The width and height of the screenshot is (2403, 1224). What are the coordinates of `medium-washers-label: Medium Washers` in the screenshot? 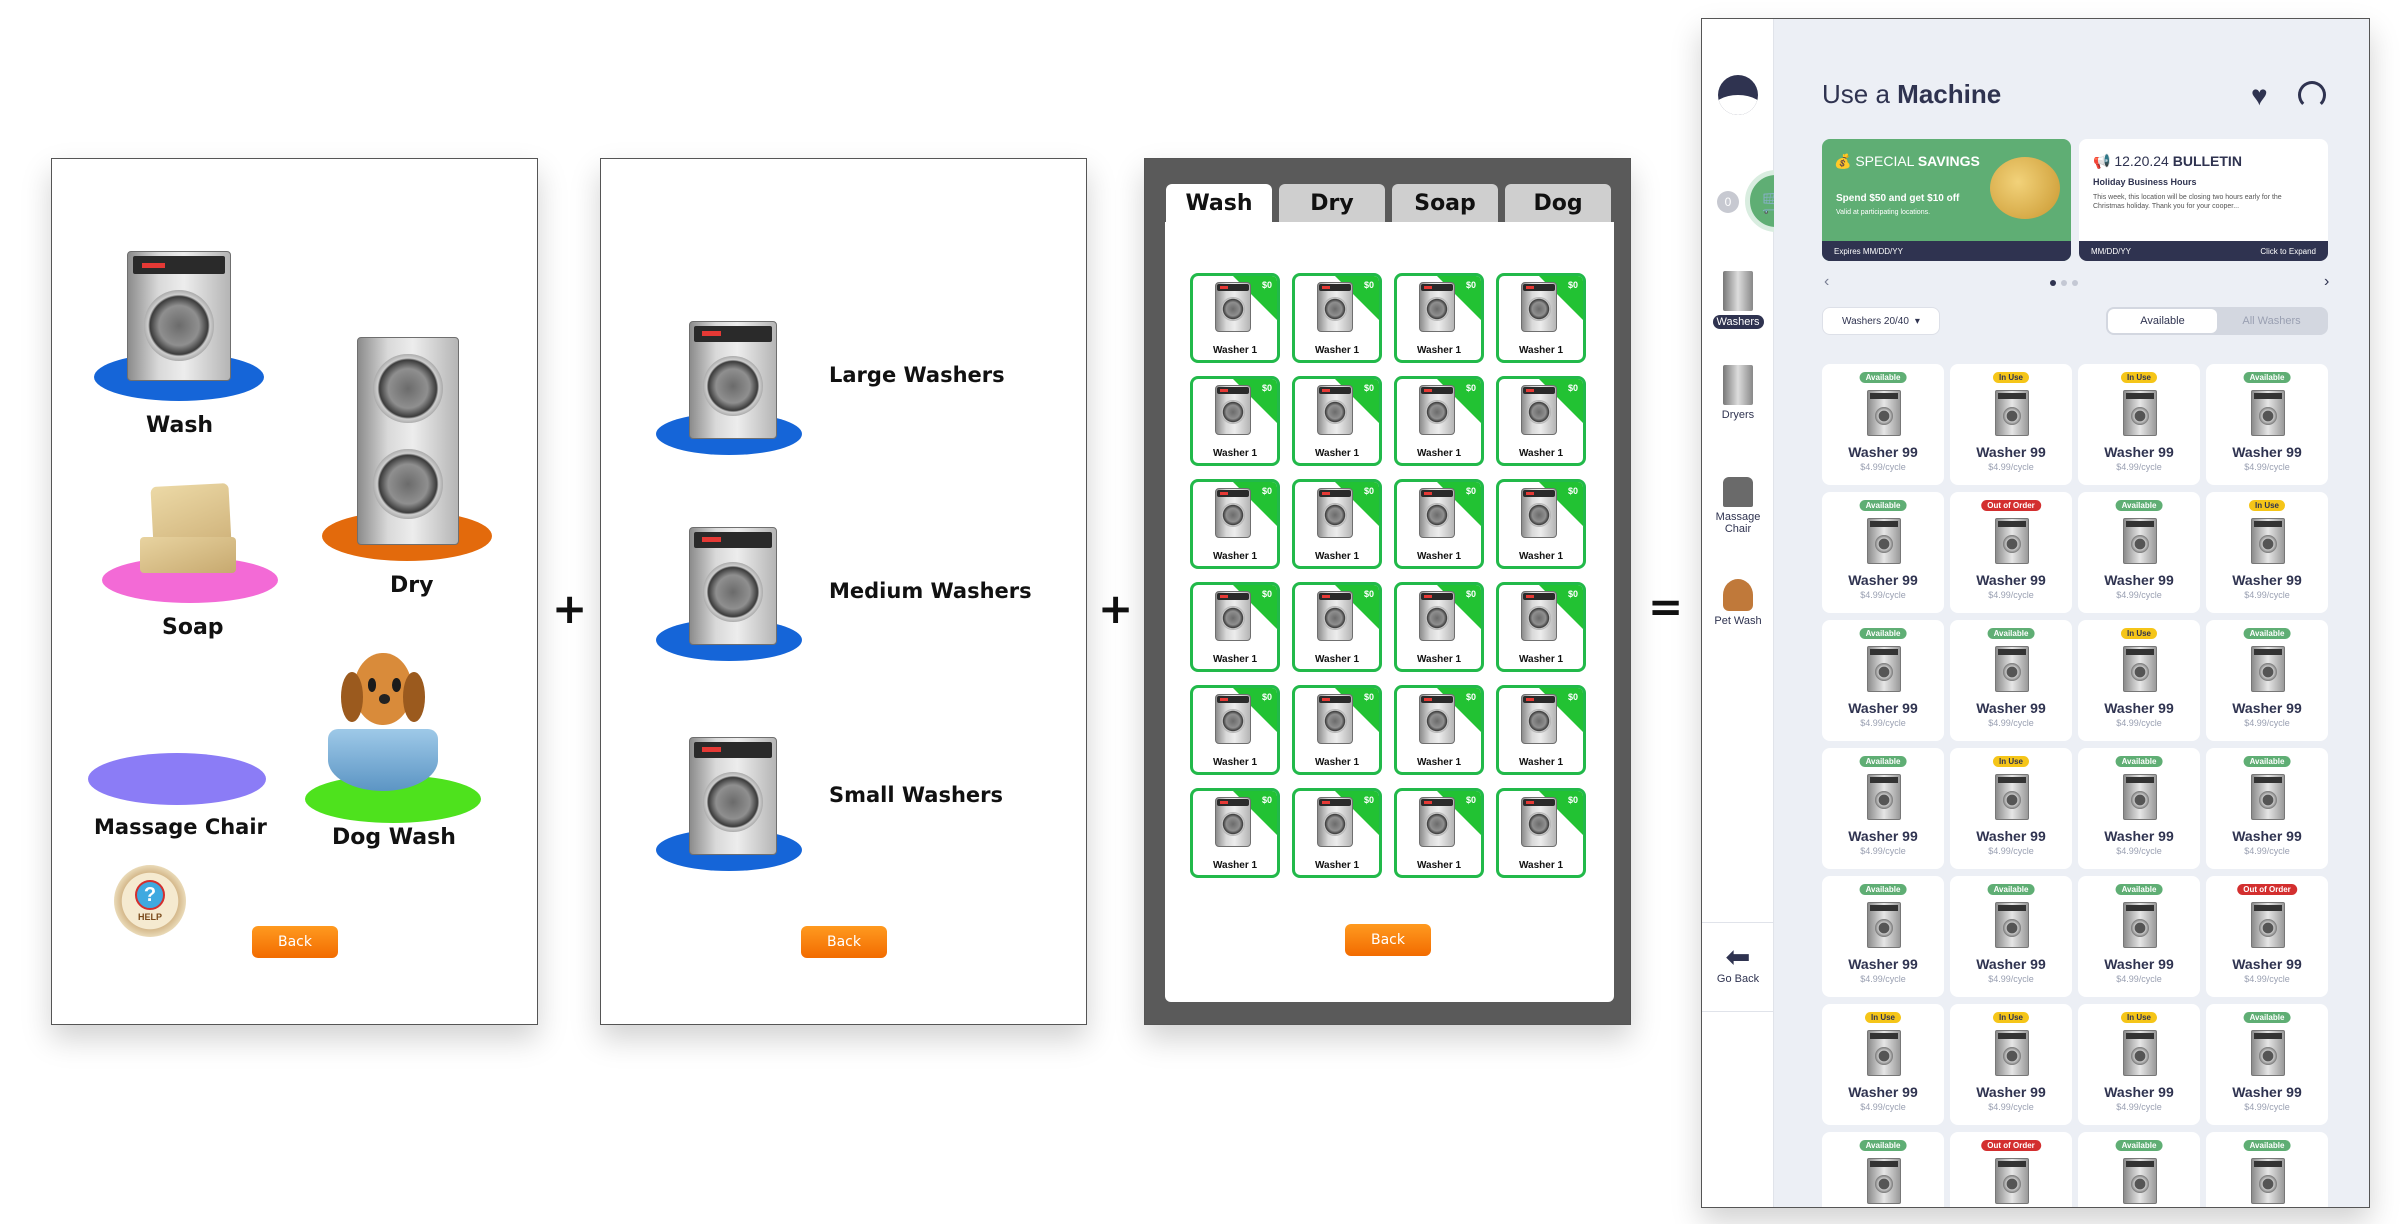 It's located at (930, 591).